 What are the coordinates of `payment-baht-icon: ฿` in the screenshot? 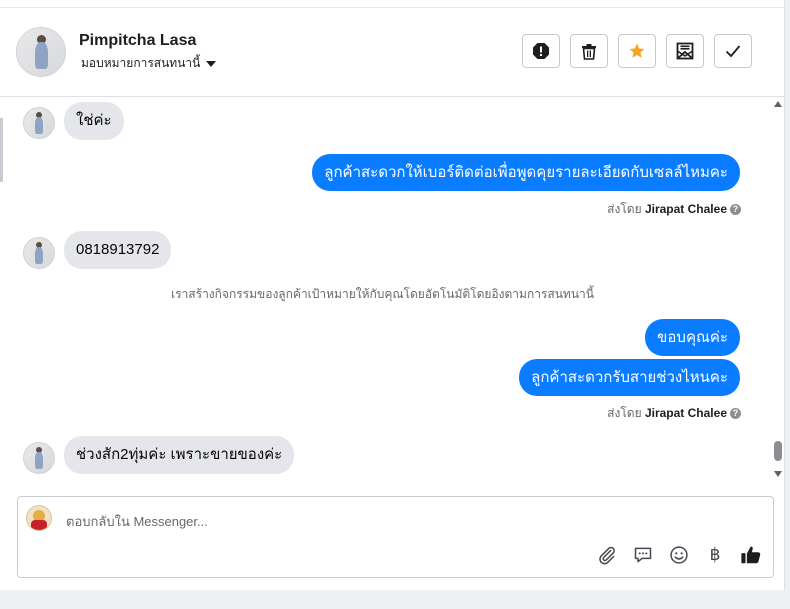 It's located at (715, 555).